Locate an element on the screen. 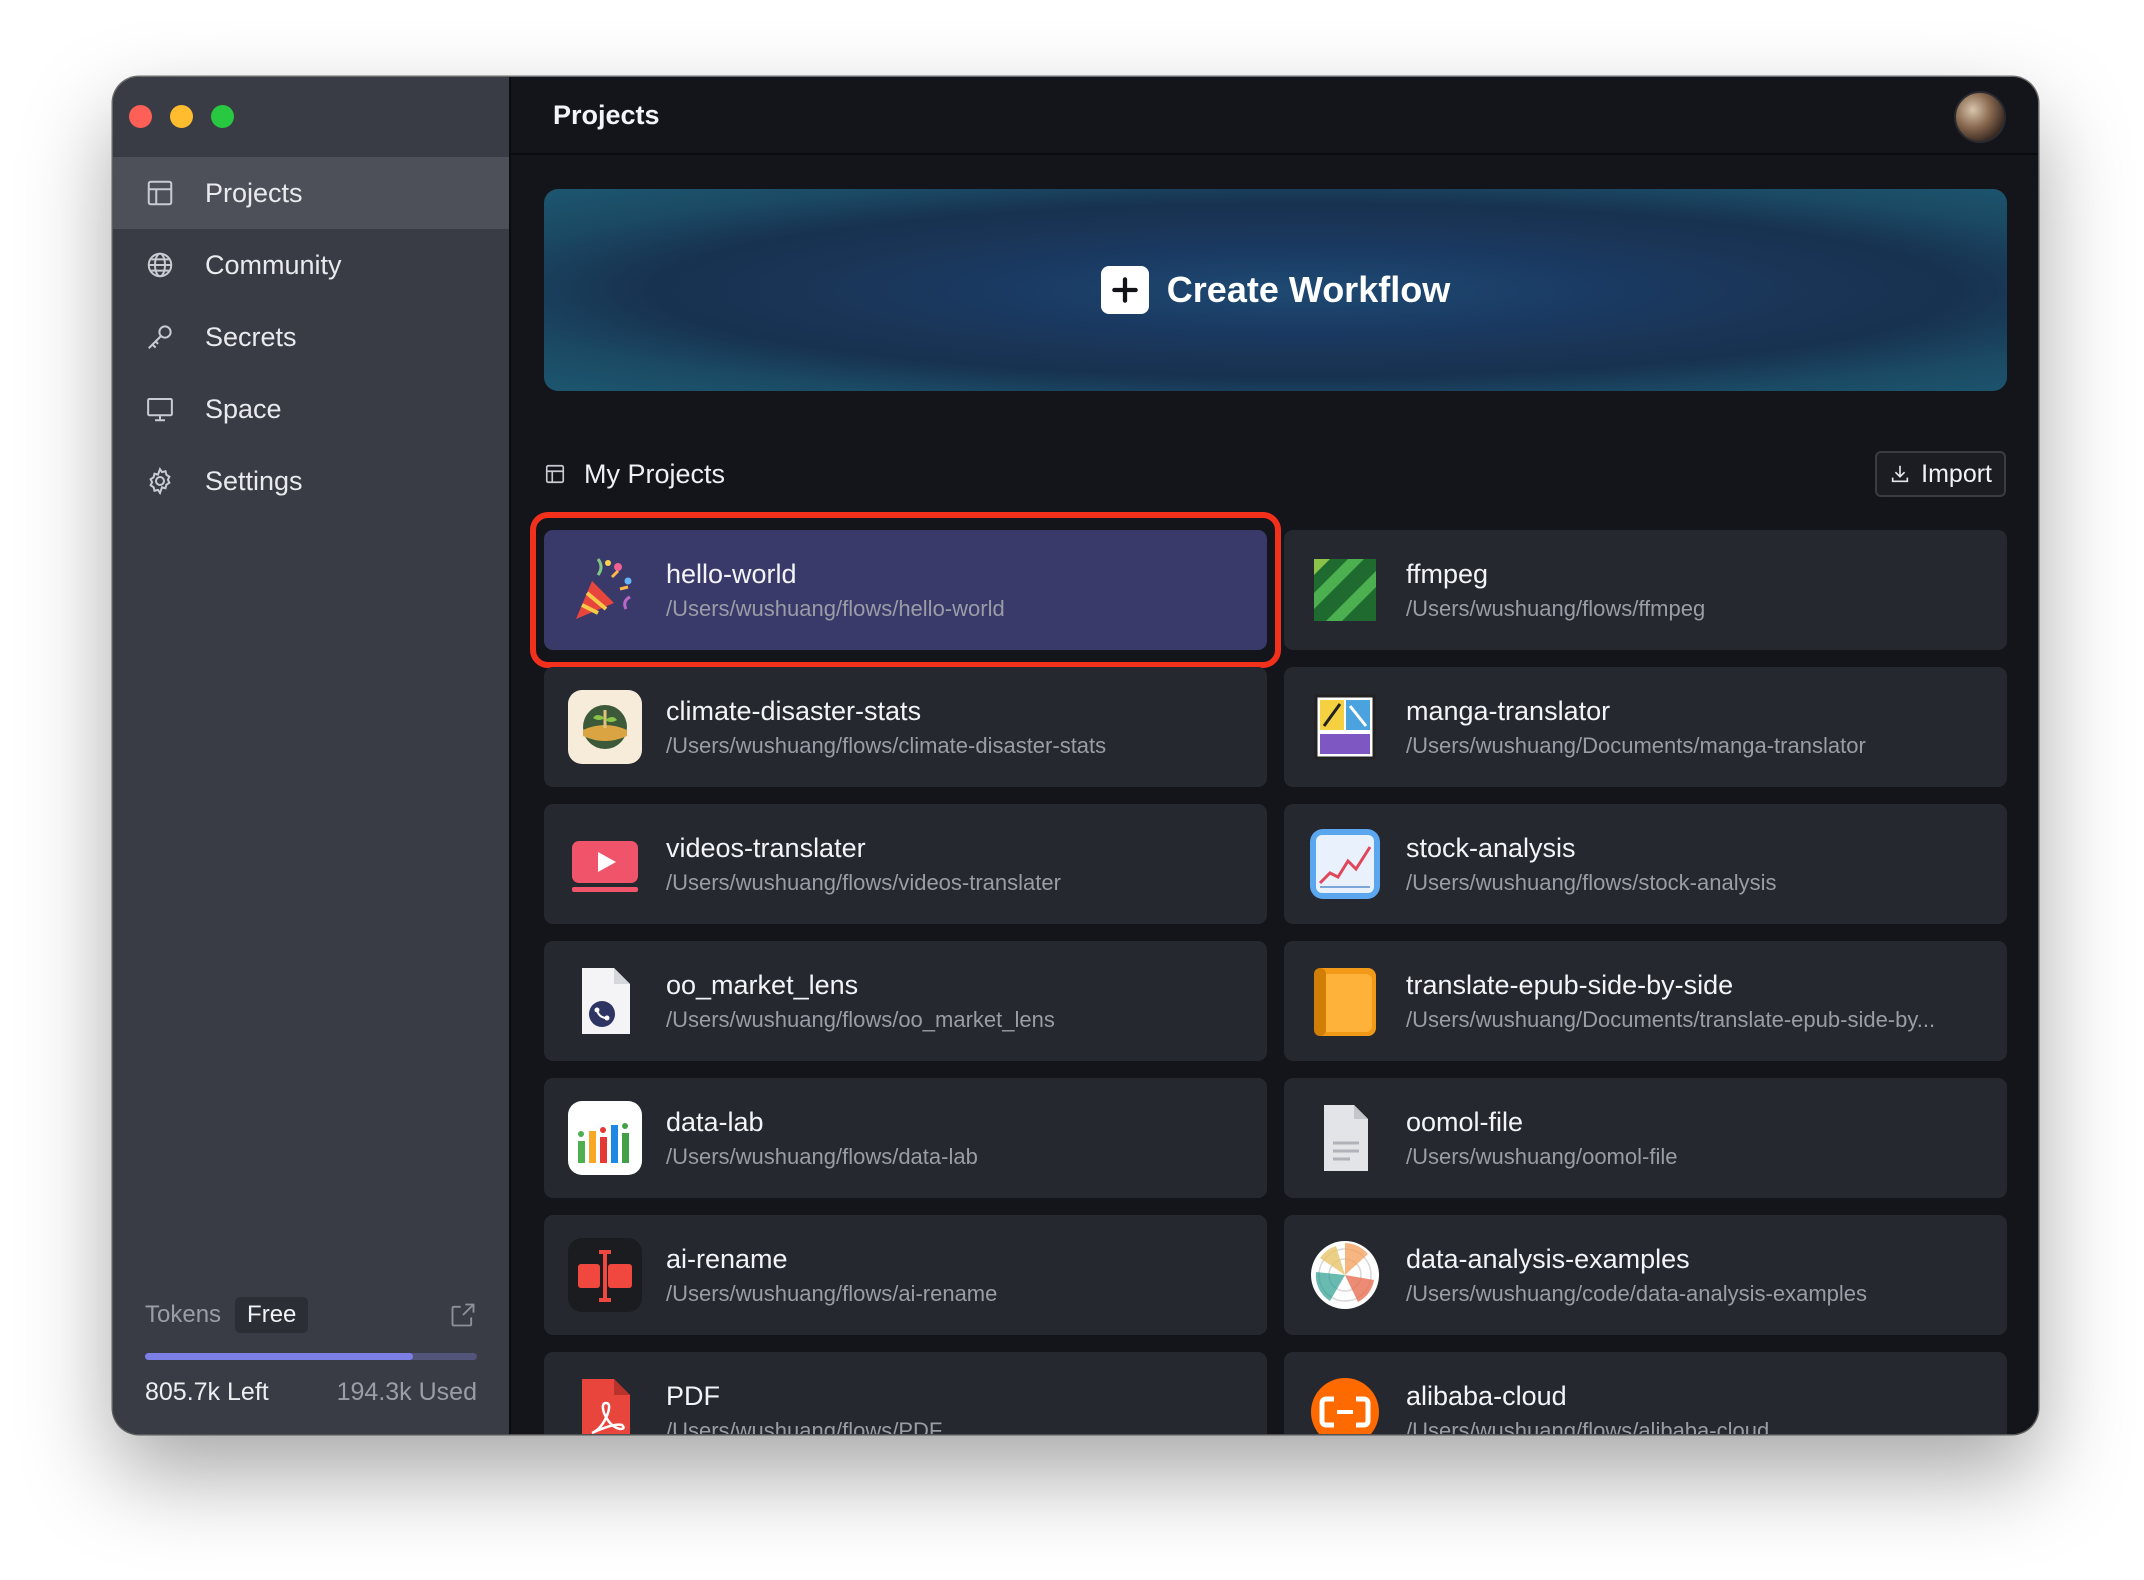 The height and width of the screenshot is (1580, 2144). token-usage-fill is located at coordinates (279, 1356).